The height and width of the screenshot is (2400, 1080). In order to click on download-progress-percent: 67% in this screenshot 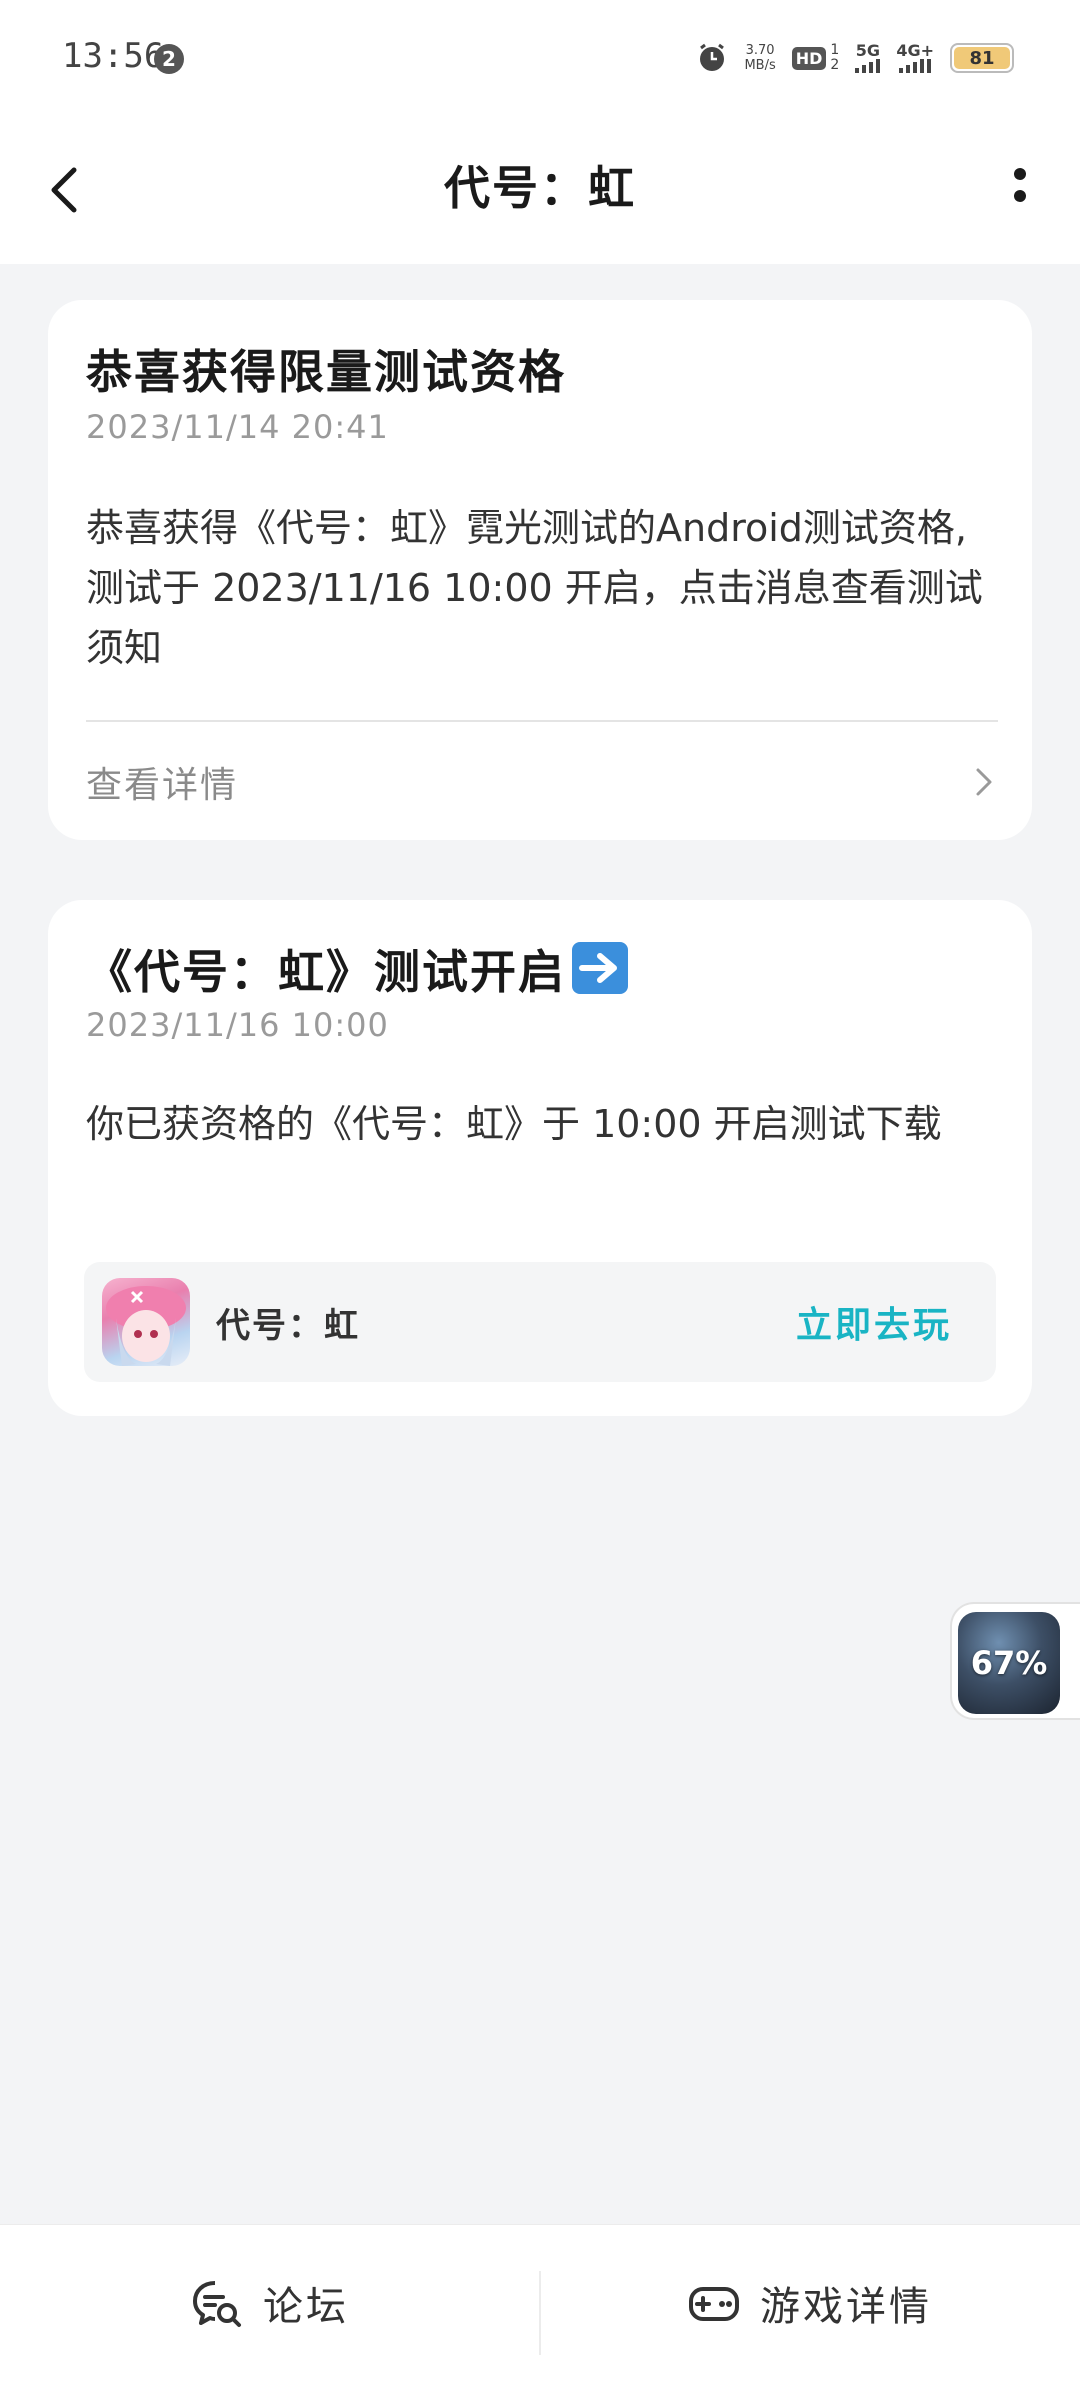, I will do `click(1009, 1663)`.